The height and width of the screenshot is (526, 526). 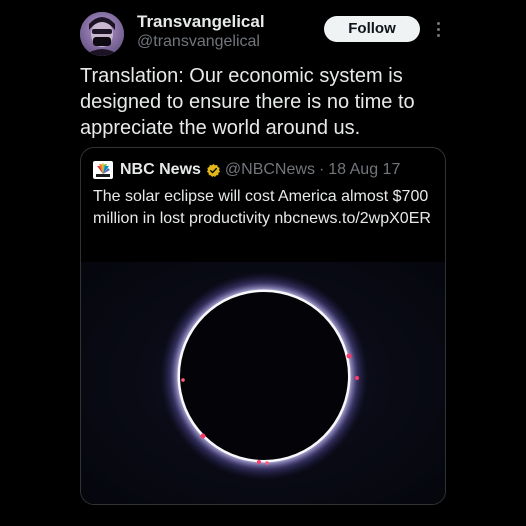 I want to click on nbc-peacock-icon, so click(x=103, y=170).